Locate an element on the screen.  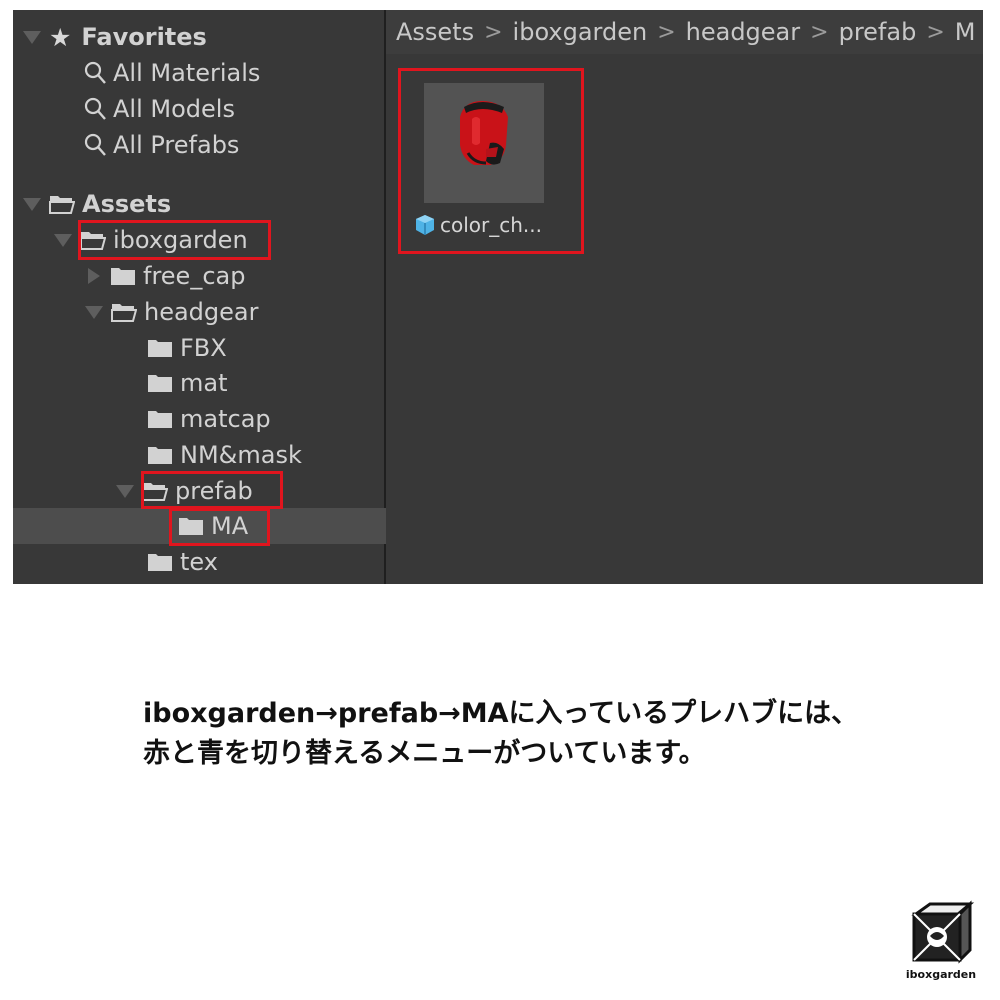
iboxgarden-logo: iboxgarden is located at coordinates (941, 945).